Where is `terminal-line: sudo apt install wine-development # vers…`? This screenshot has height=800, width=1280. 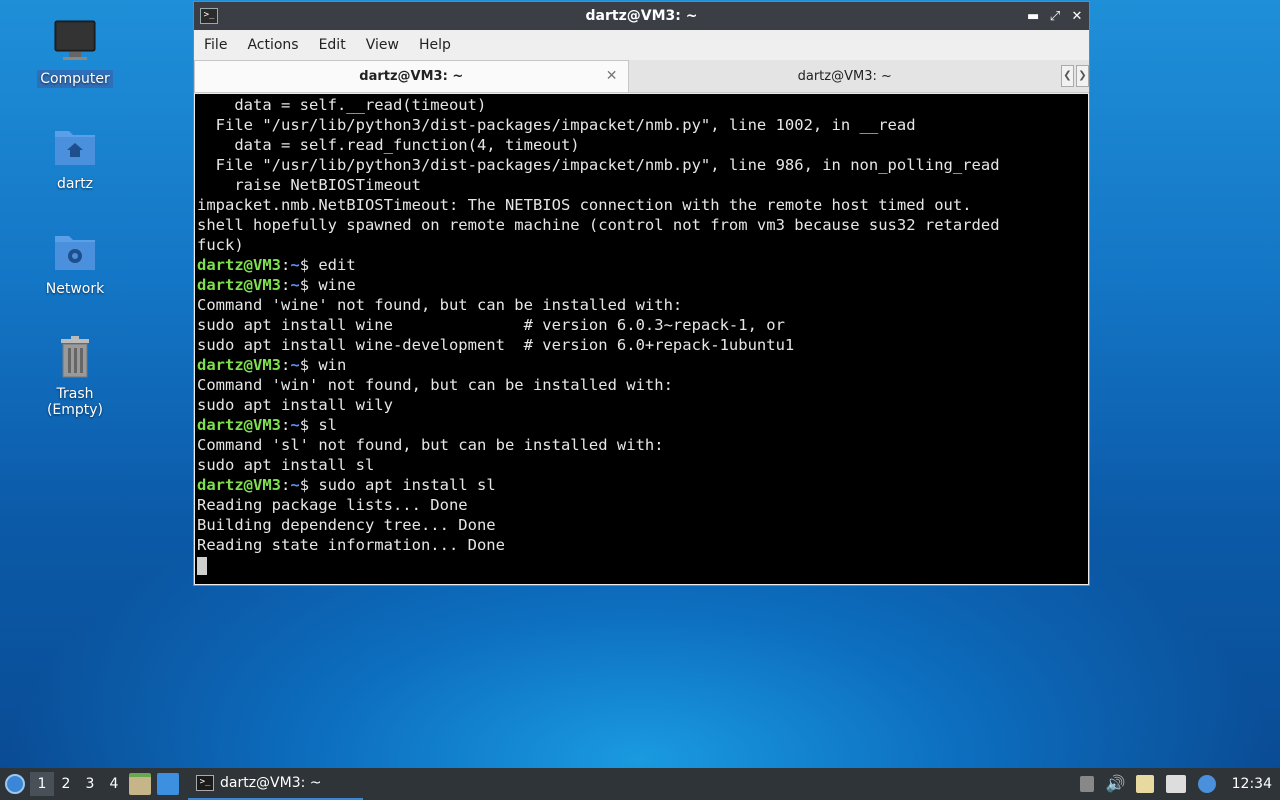
terminal-line: sudo apt install wine-development # vers… is located at coordinates (496, 345).